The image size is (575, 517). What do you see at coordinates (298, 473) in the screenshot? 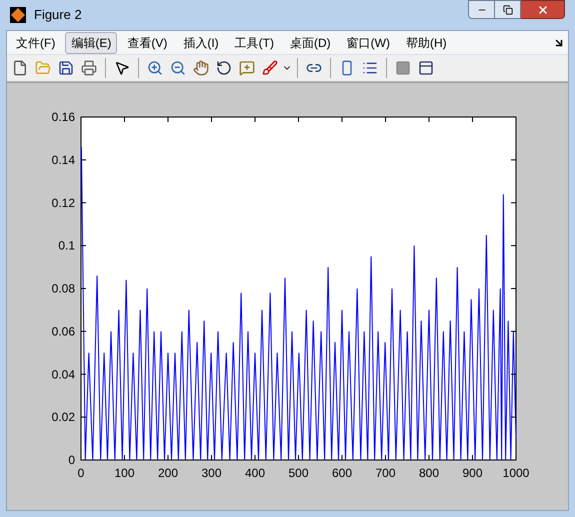
I see `x-tick-label: 500` at bounding box center [298, 473].